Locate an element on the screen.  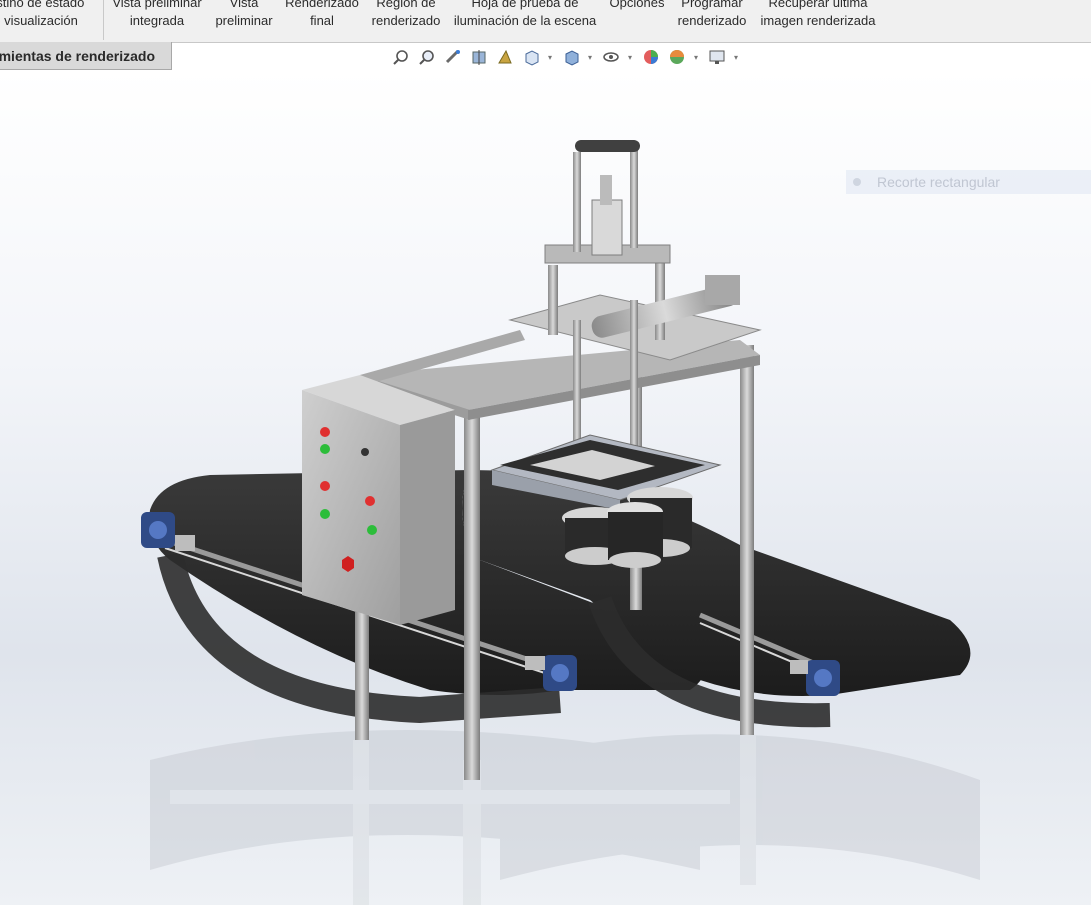
integrated-preview-button: Vista preliminar integrada is located at coordinates (157, 15).